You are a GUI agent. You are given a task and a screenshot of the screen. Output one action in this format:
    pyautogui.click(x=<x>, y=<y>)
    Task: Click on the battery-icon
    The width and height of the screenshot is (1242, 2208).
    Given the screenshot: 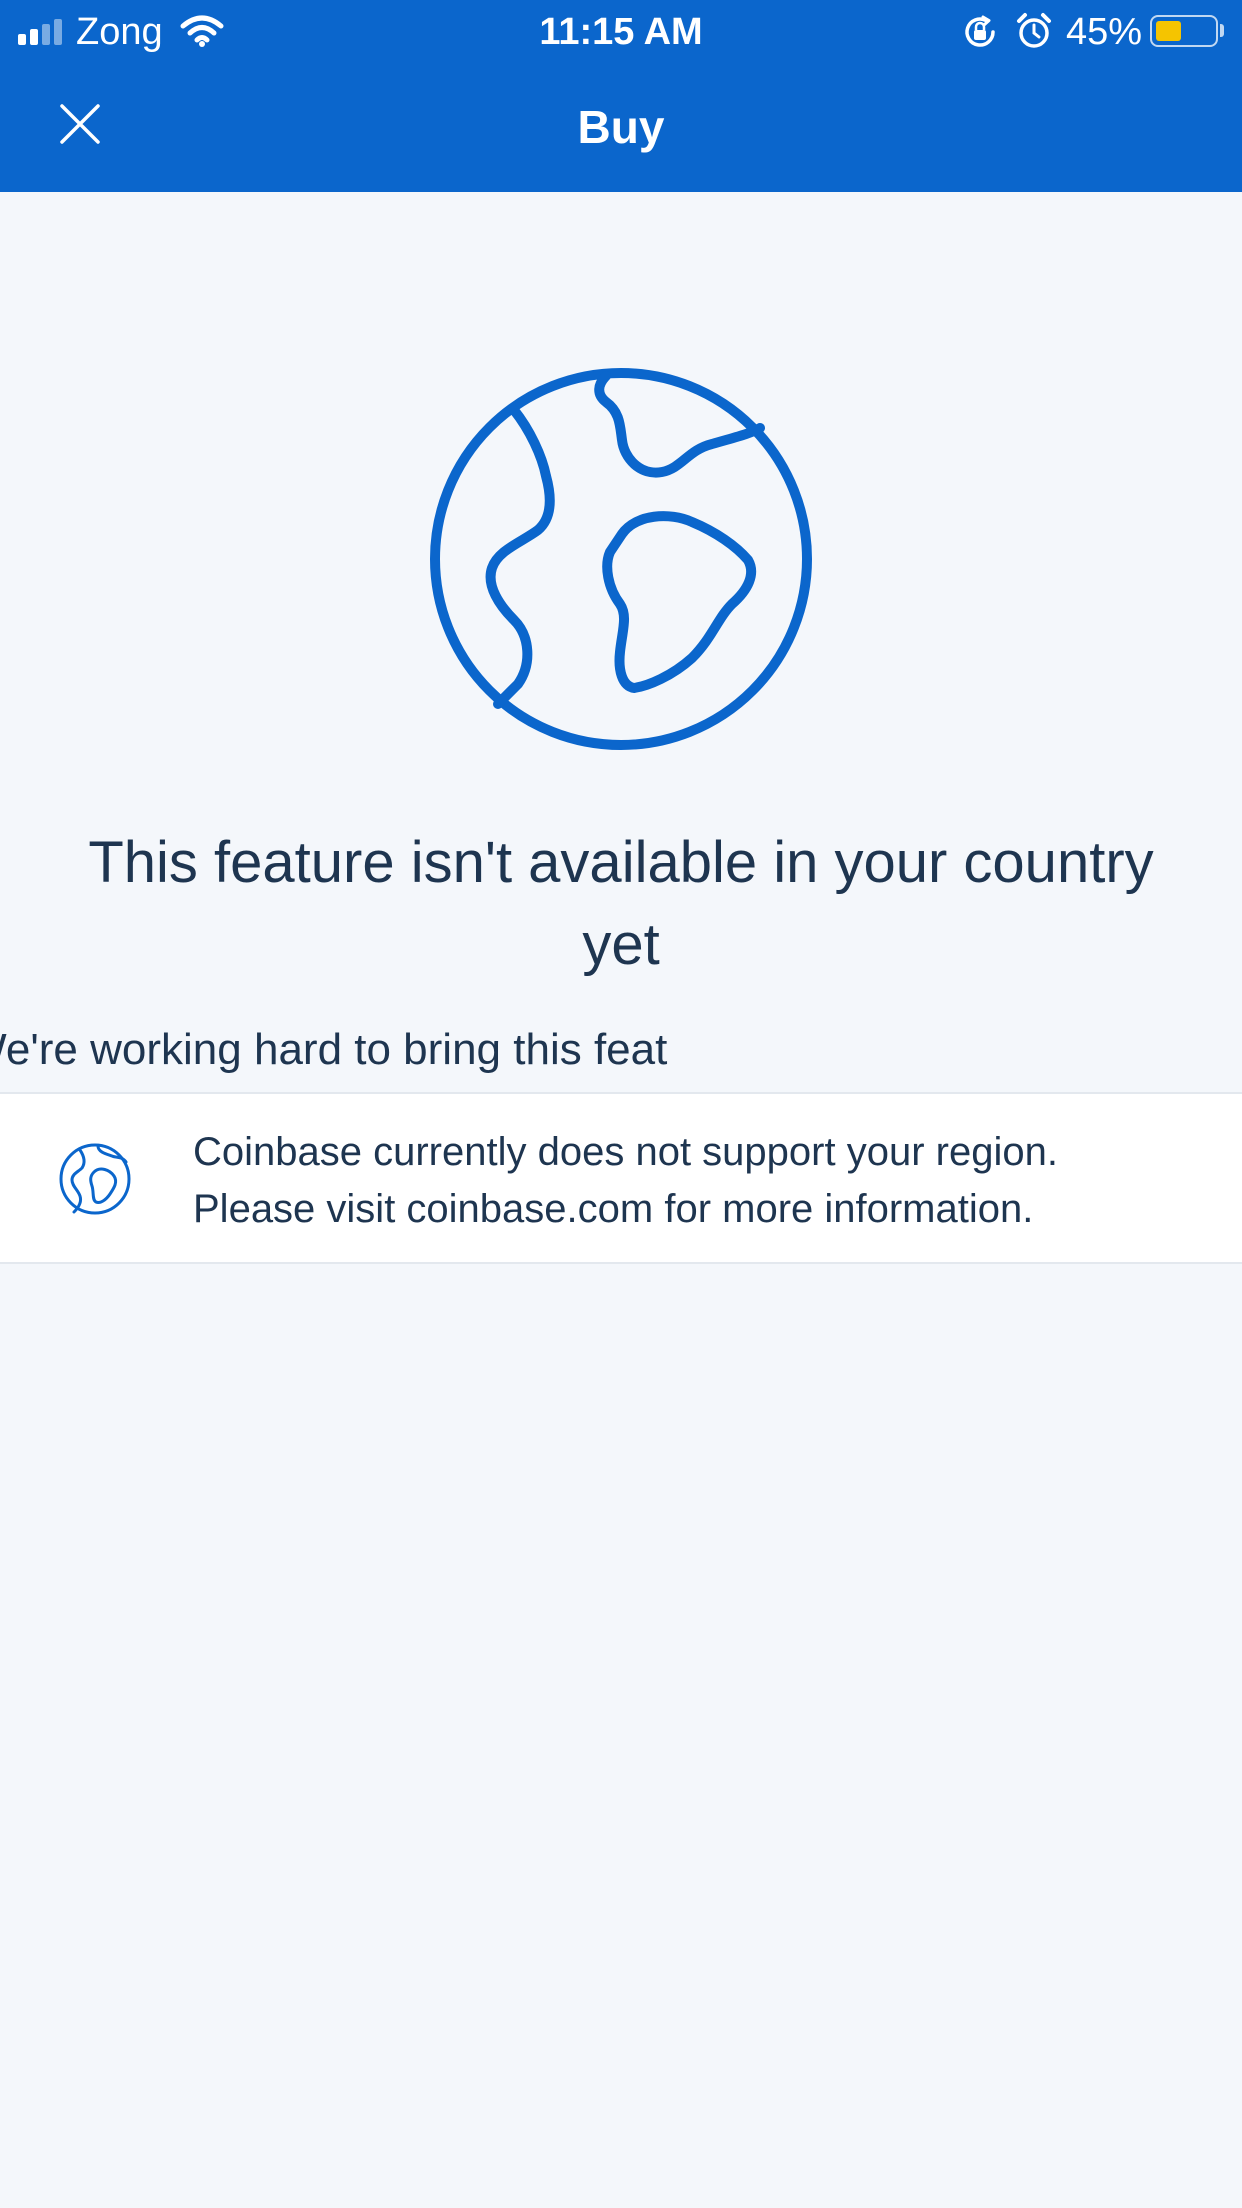 What is the action you would take?
    pyautogui.click(x=1184, y=31)
    